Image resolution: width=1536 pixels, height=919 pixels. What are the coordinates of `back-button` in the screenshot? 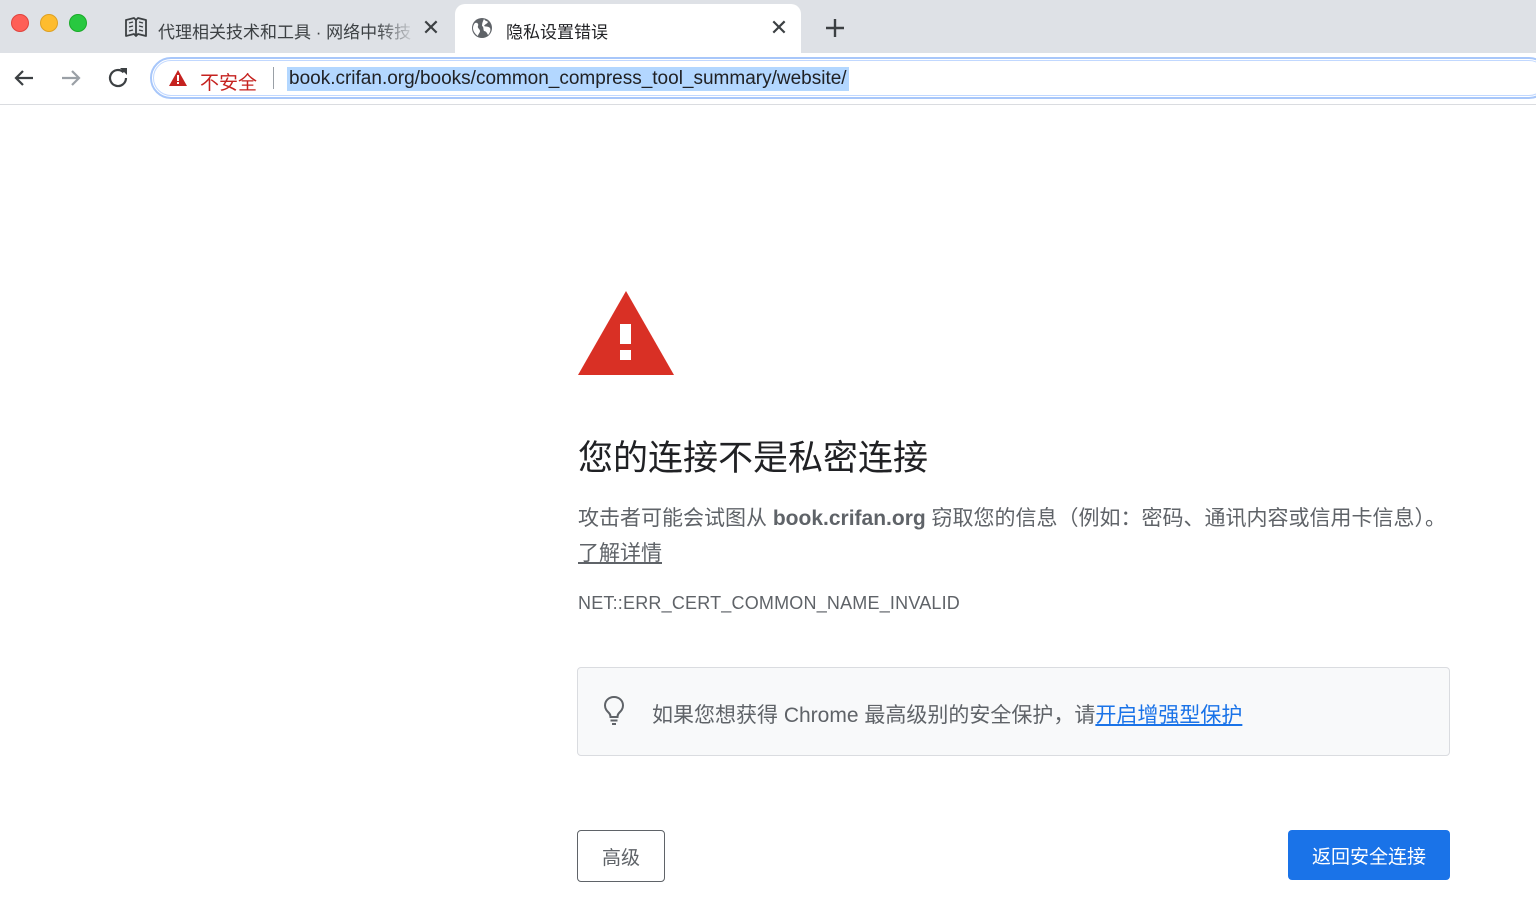 It's located at (24, 78).